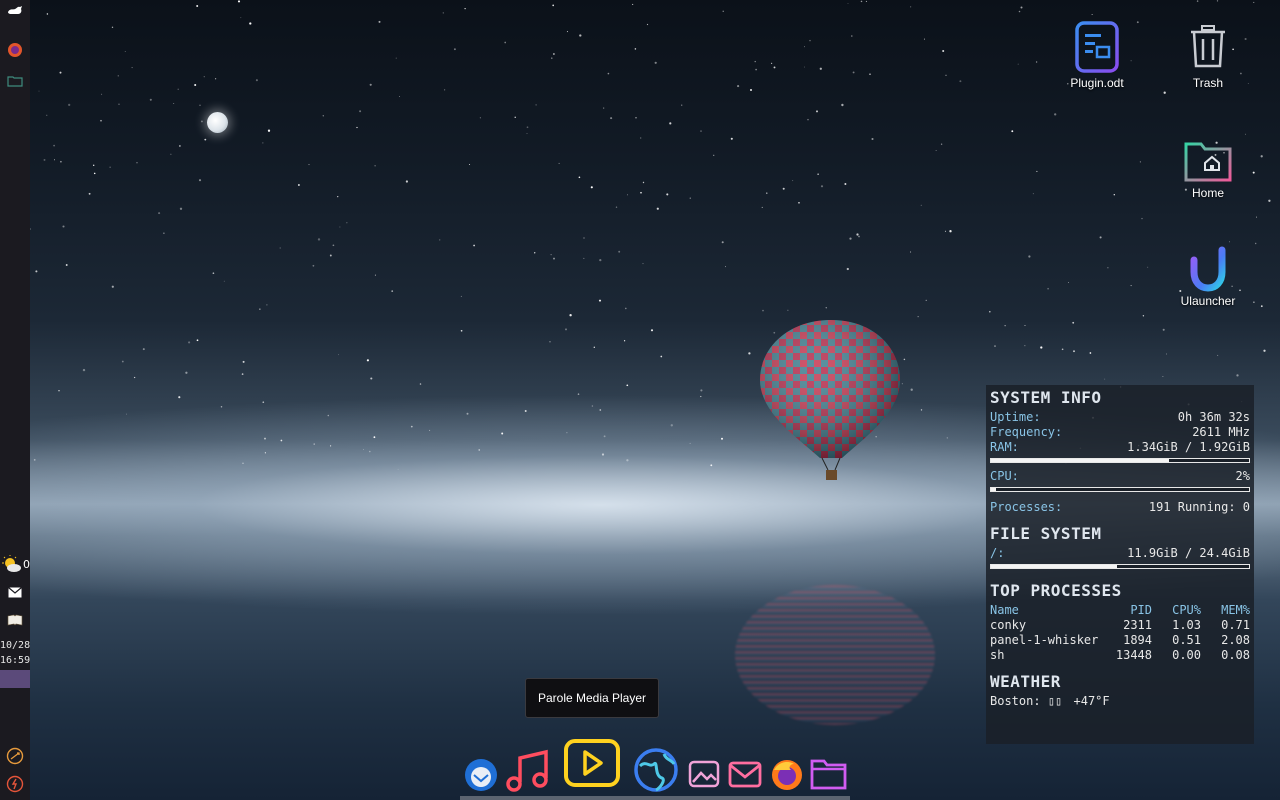 The height and width of the screenshot is (800, 1280). What do you see at coordinates (1141, 610) in the screenshot?
I see `col-pid: PID` at bounding box center [1141, 610].